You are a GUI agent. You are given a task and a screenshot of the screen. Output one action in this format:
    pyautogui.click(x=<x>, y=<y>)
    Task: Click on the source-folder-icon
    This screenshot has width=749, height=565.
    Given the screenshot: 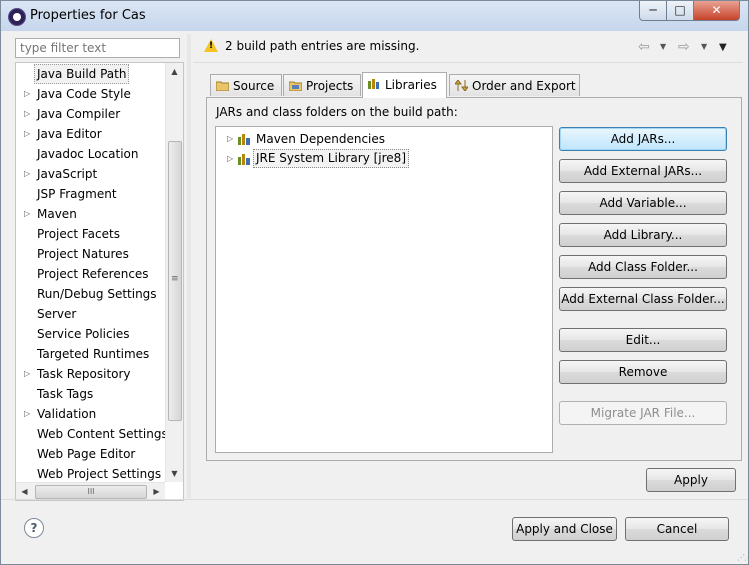 What is the action you would take?
    pyautogui.click(x=222, y=86)
    